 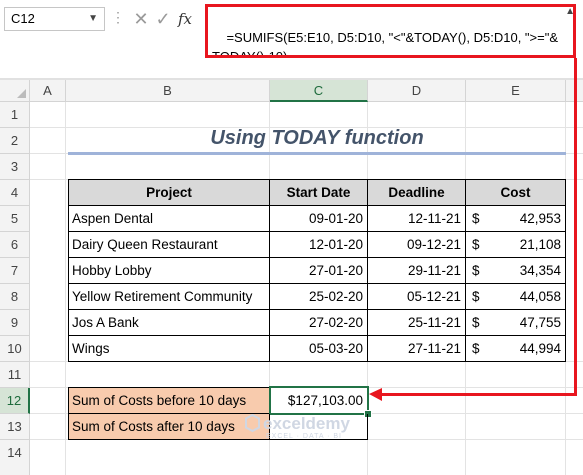 I want to click on annotation-arrow-horizontal, so click(x=478, y=394).